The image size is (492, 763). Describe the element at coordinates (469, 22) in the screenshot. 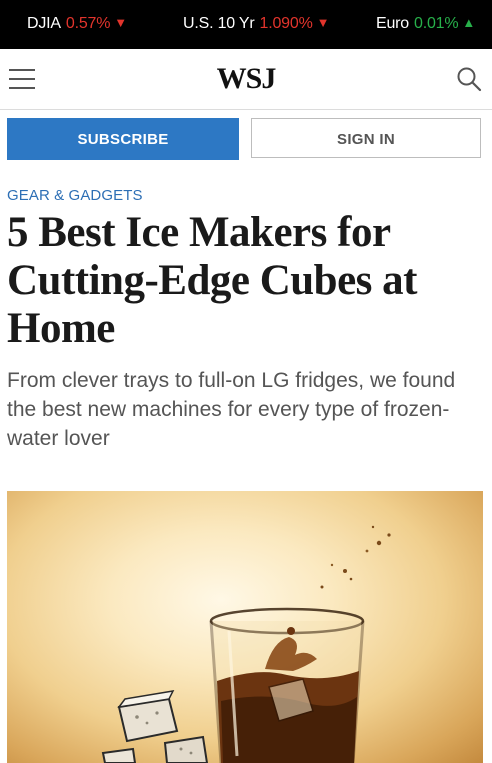

I see `arrow-up-icon: ▲` at that location.